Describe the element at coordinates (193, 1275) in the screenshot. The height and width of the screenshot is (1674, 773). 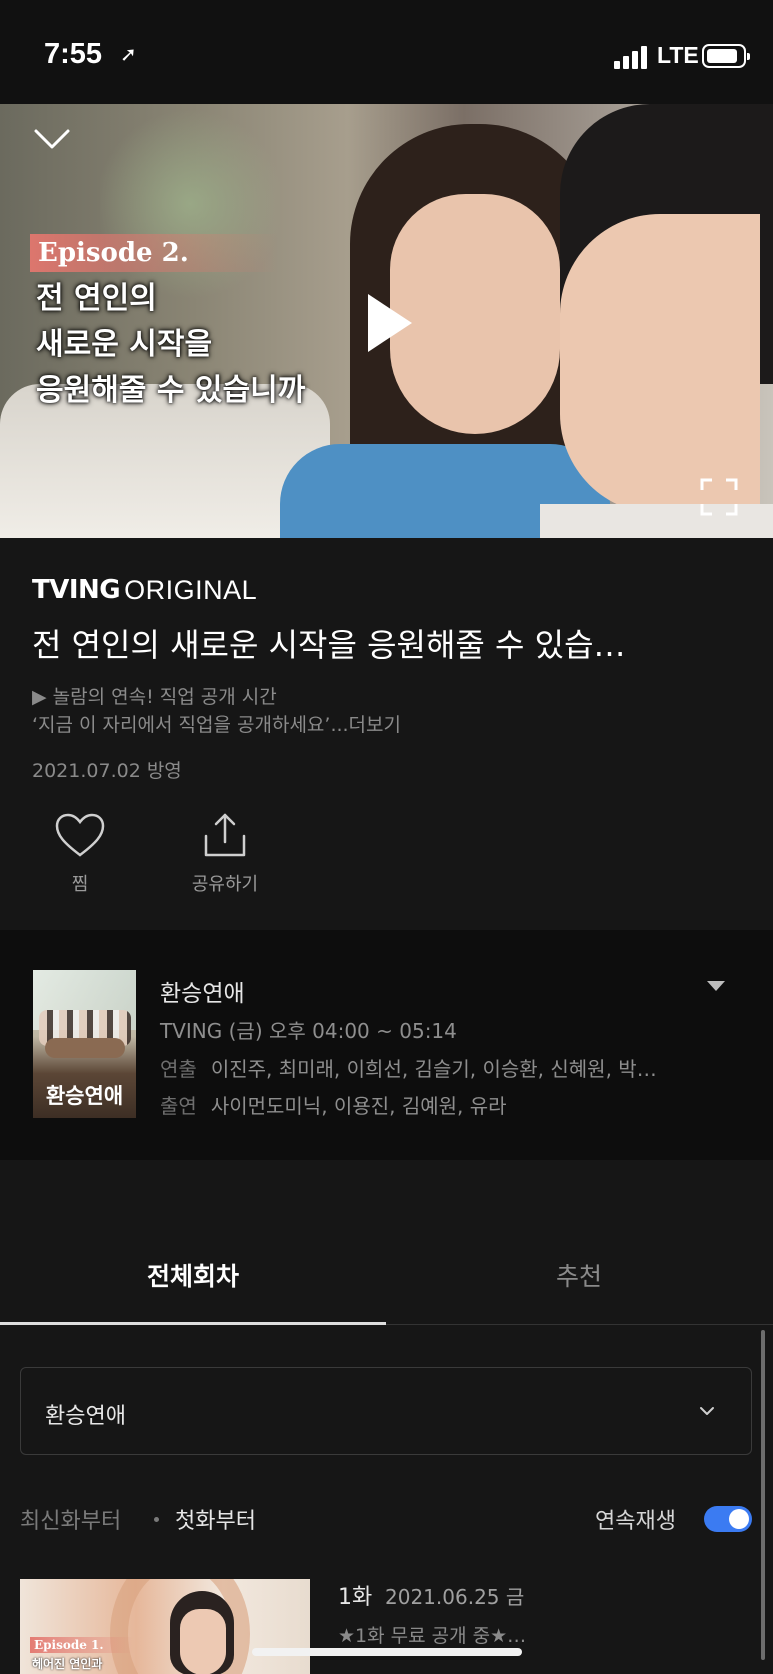
I see `tab-all-episodes: 전체회차` at that location.